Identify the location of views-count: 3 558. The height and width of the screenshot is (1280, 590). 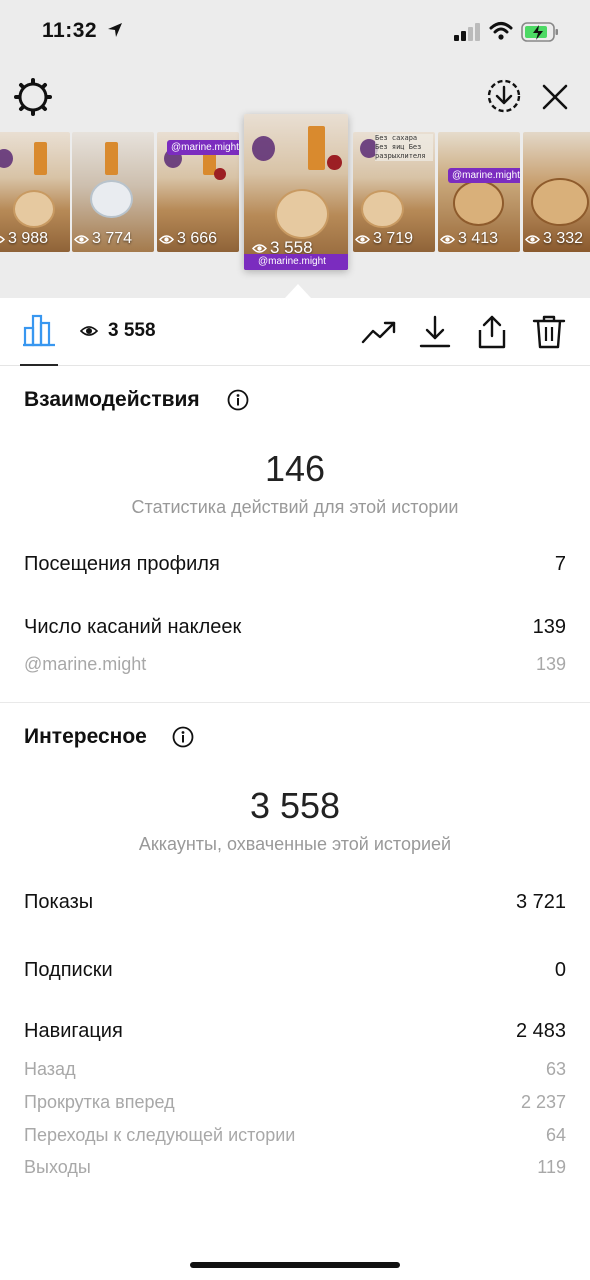
(132, 330).